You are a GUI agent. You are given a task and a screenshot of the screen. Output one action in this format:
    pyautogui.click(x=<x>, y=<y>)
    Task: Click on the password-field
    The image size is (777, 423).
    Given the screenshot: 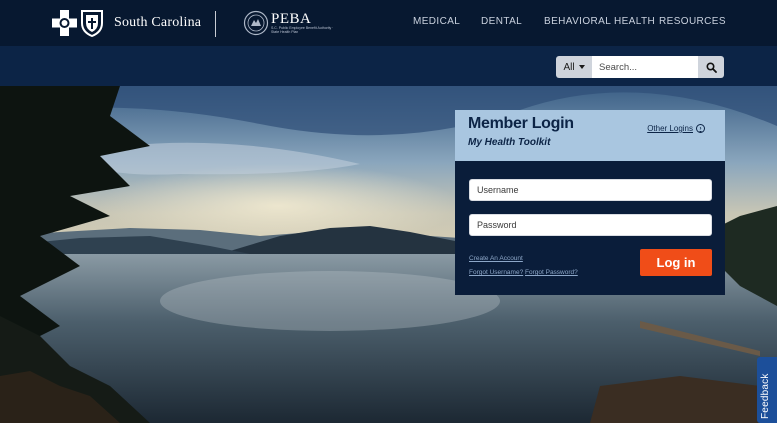 What is the action you would take?
    pyautogui.click(x=590, y=225)
    